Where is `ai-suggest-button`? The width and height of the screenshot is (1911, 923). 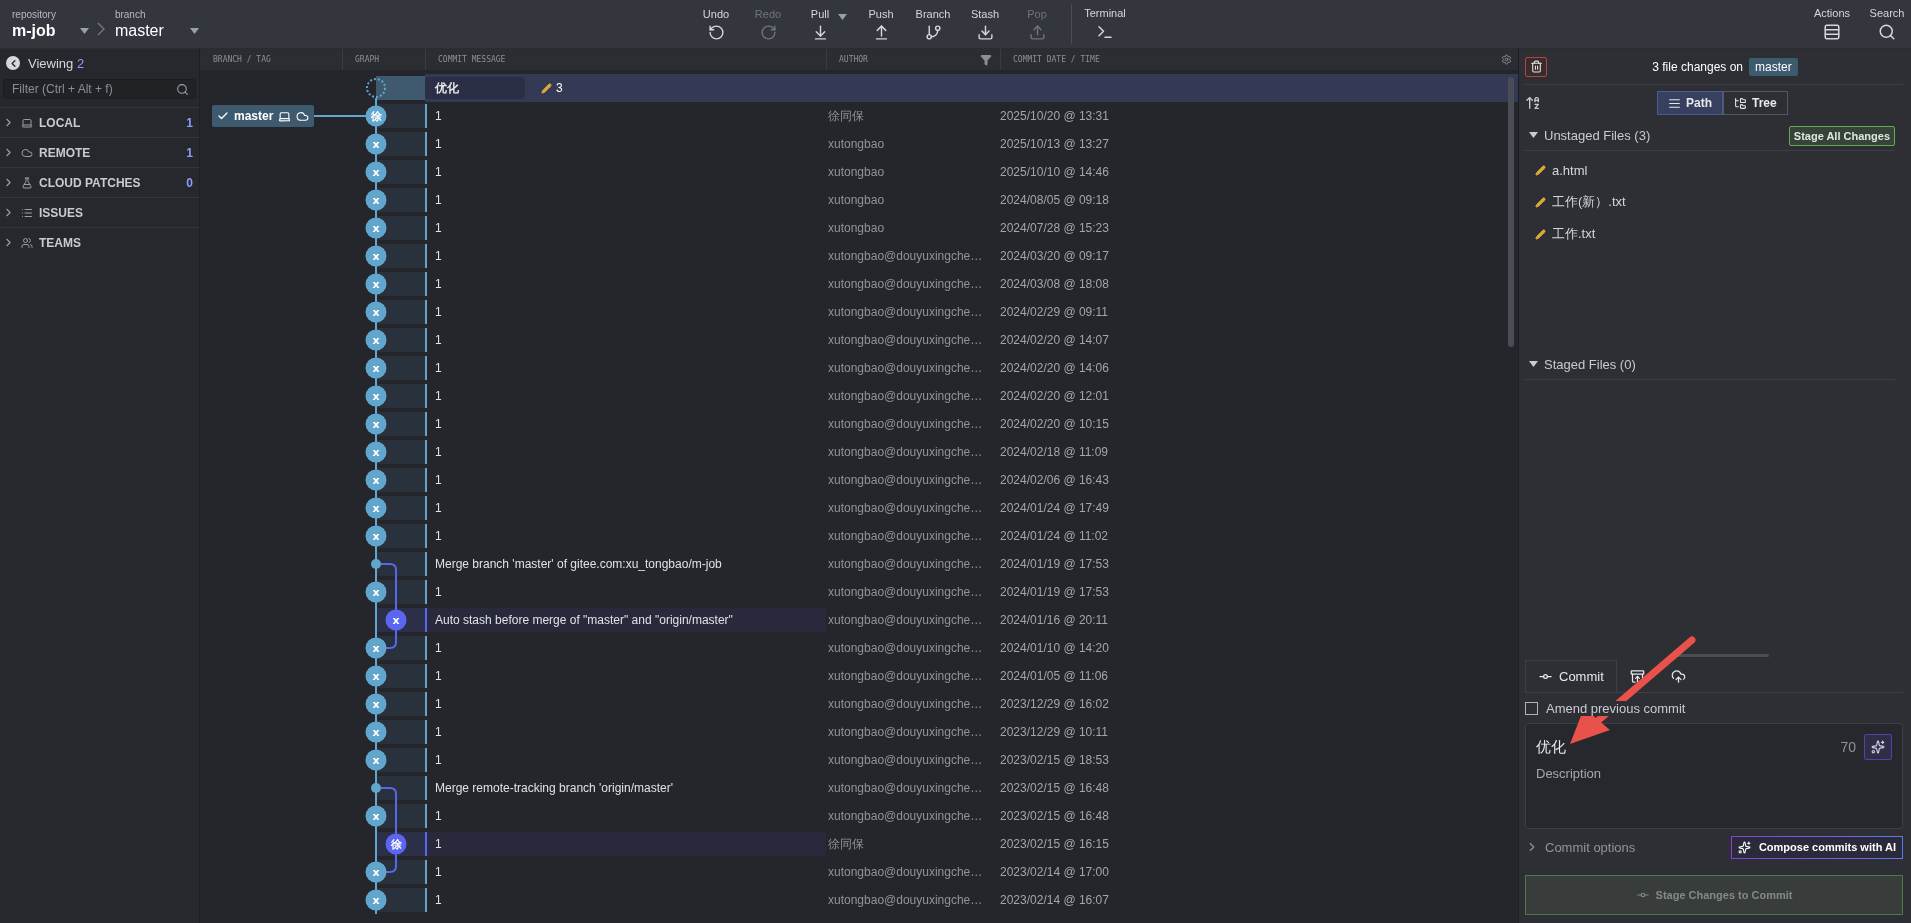 ai-suggest-button is located at coordinates (1878, 747).